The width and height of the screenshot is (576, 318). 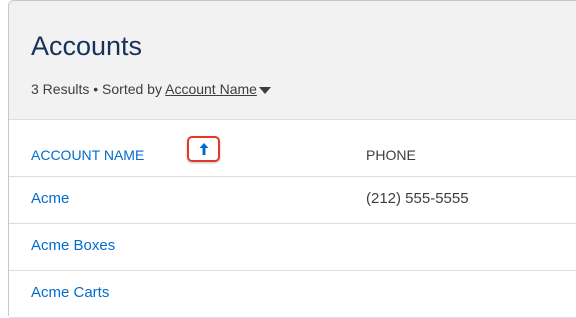 I want to click on table-row: Acme (212) 555-5555, so click(x=292, y=200).